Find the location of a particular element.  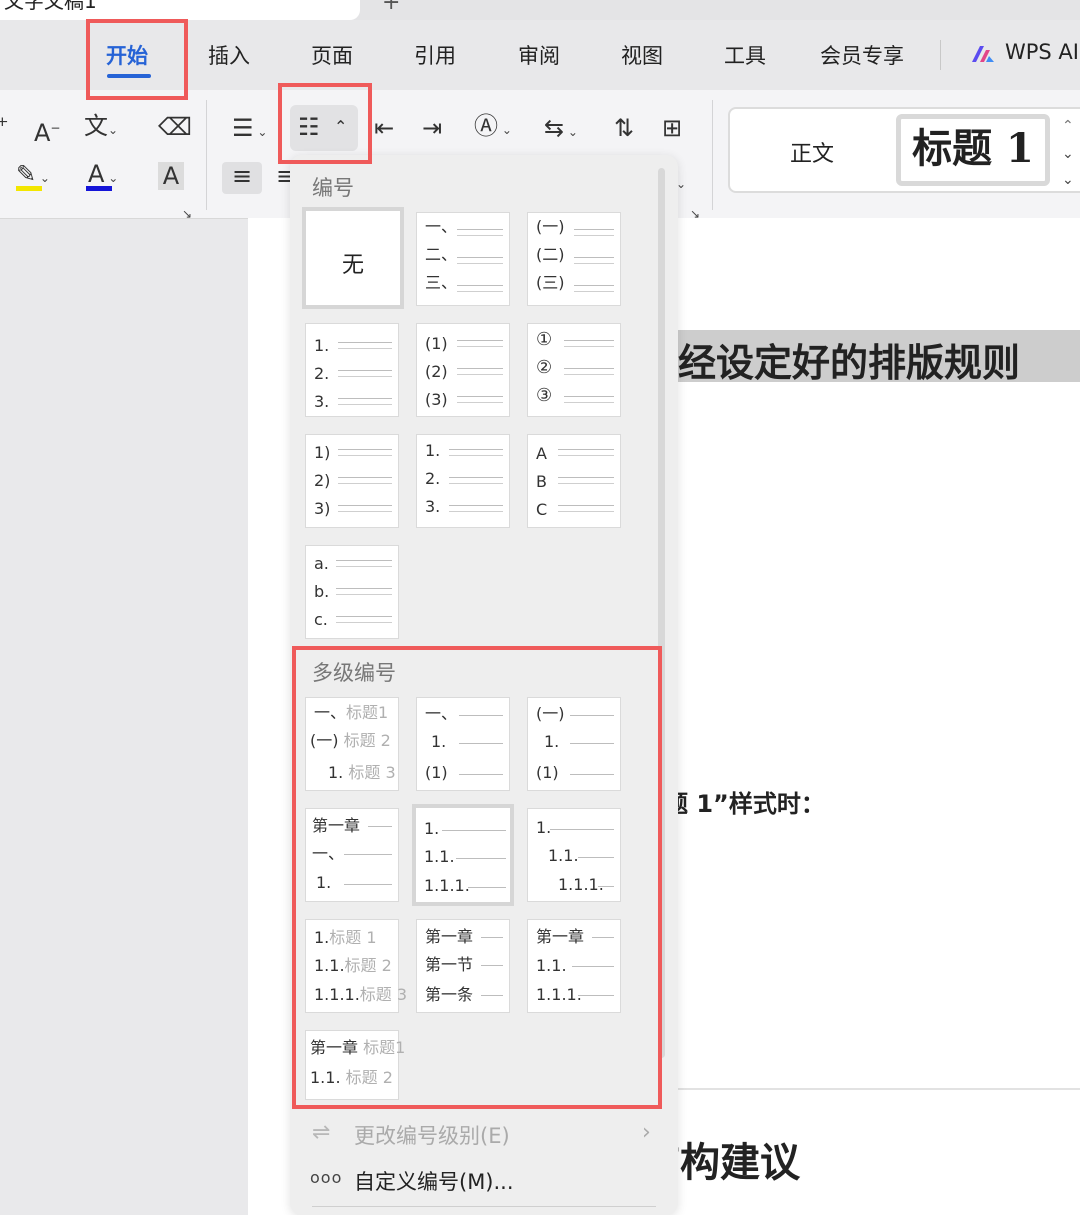

style-scroll-down-icon: ⌄ is located at coordinates (1068, 154).